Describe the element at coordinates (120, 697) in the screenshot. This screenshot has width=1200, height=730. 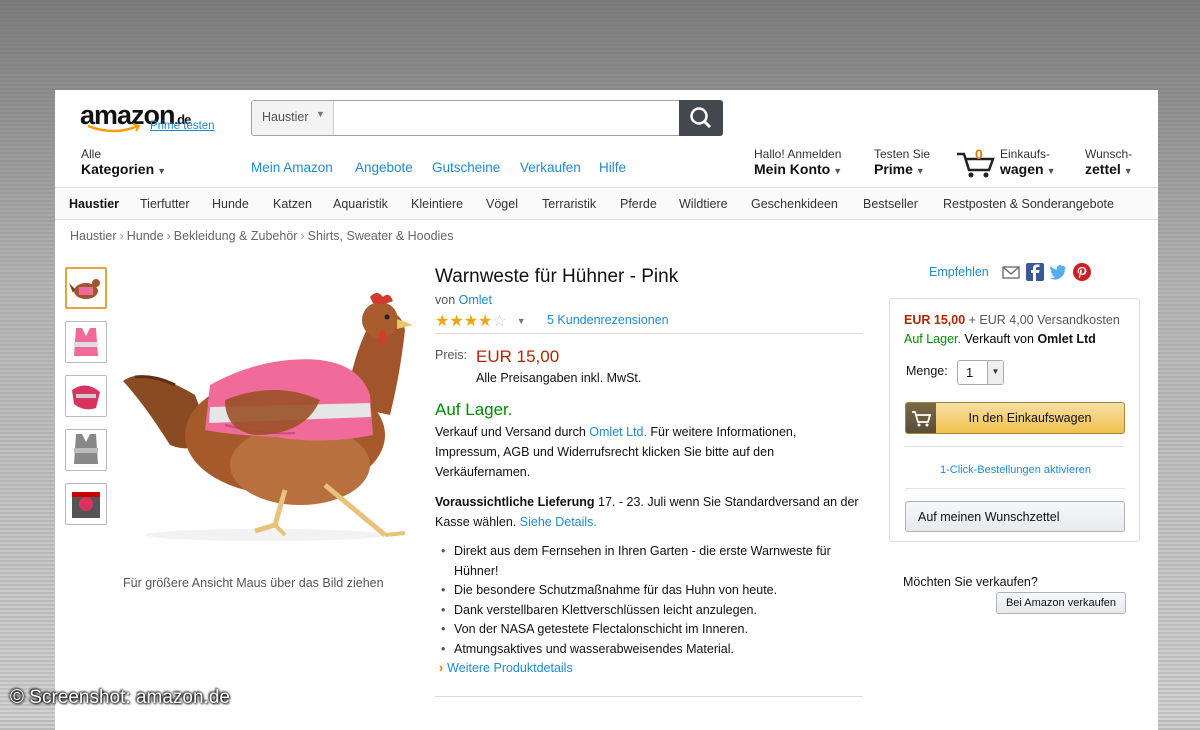
I see `screenshot-credit: © Screenshot: amazon.de` at that location.